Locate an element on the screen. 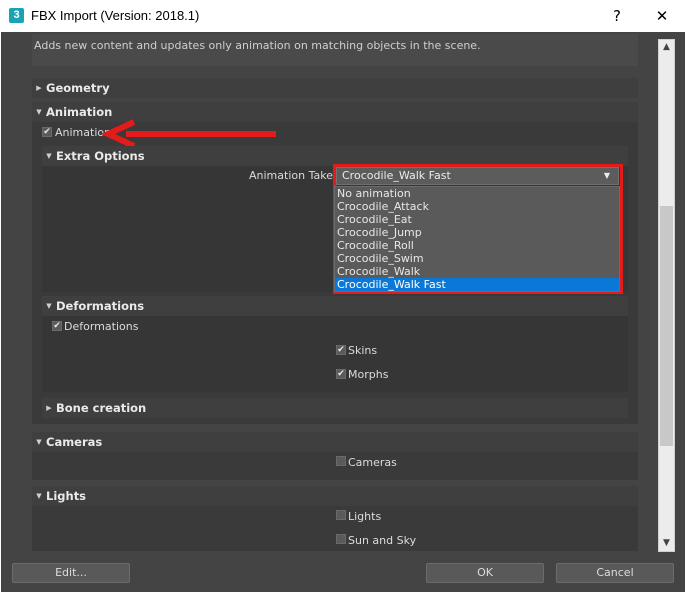  ok-button: OK is located at coordinates (485, 573).